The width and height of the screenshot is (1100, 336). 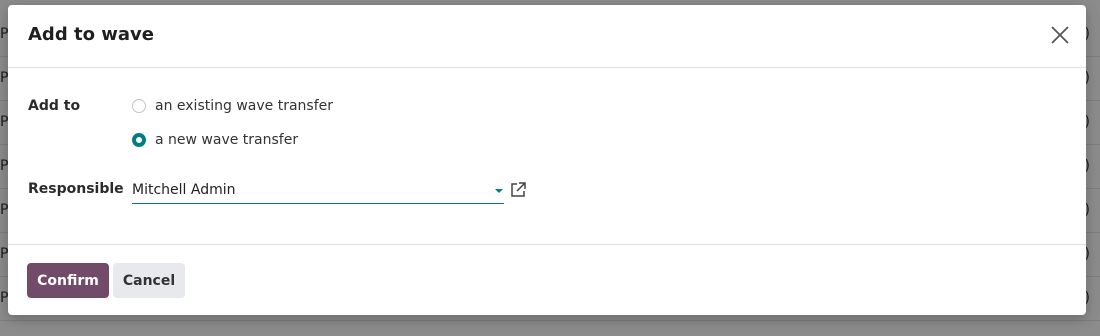 I want to click on dialog-title: Add to wave, so click(x=91, y=34).